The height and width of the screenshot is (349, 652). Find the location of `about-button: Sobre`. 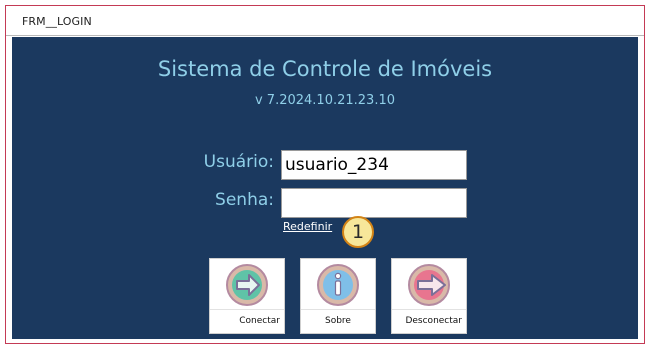

about-button: Sobre is located at coordinates (338, 296).